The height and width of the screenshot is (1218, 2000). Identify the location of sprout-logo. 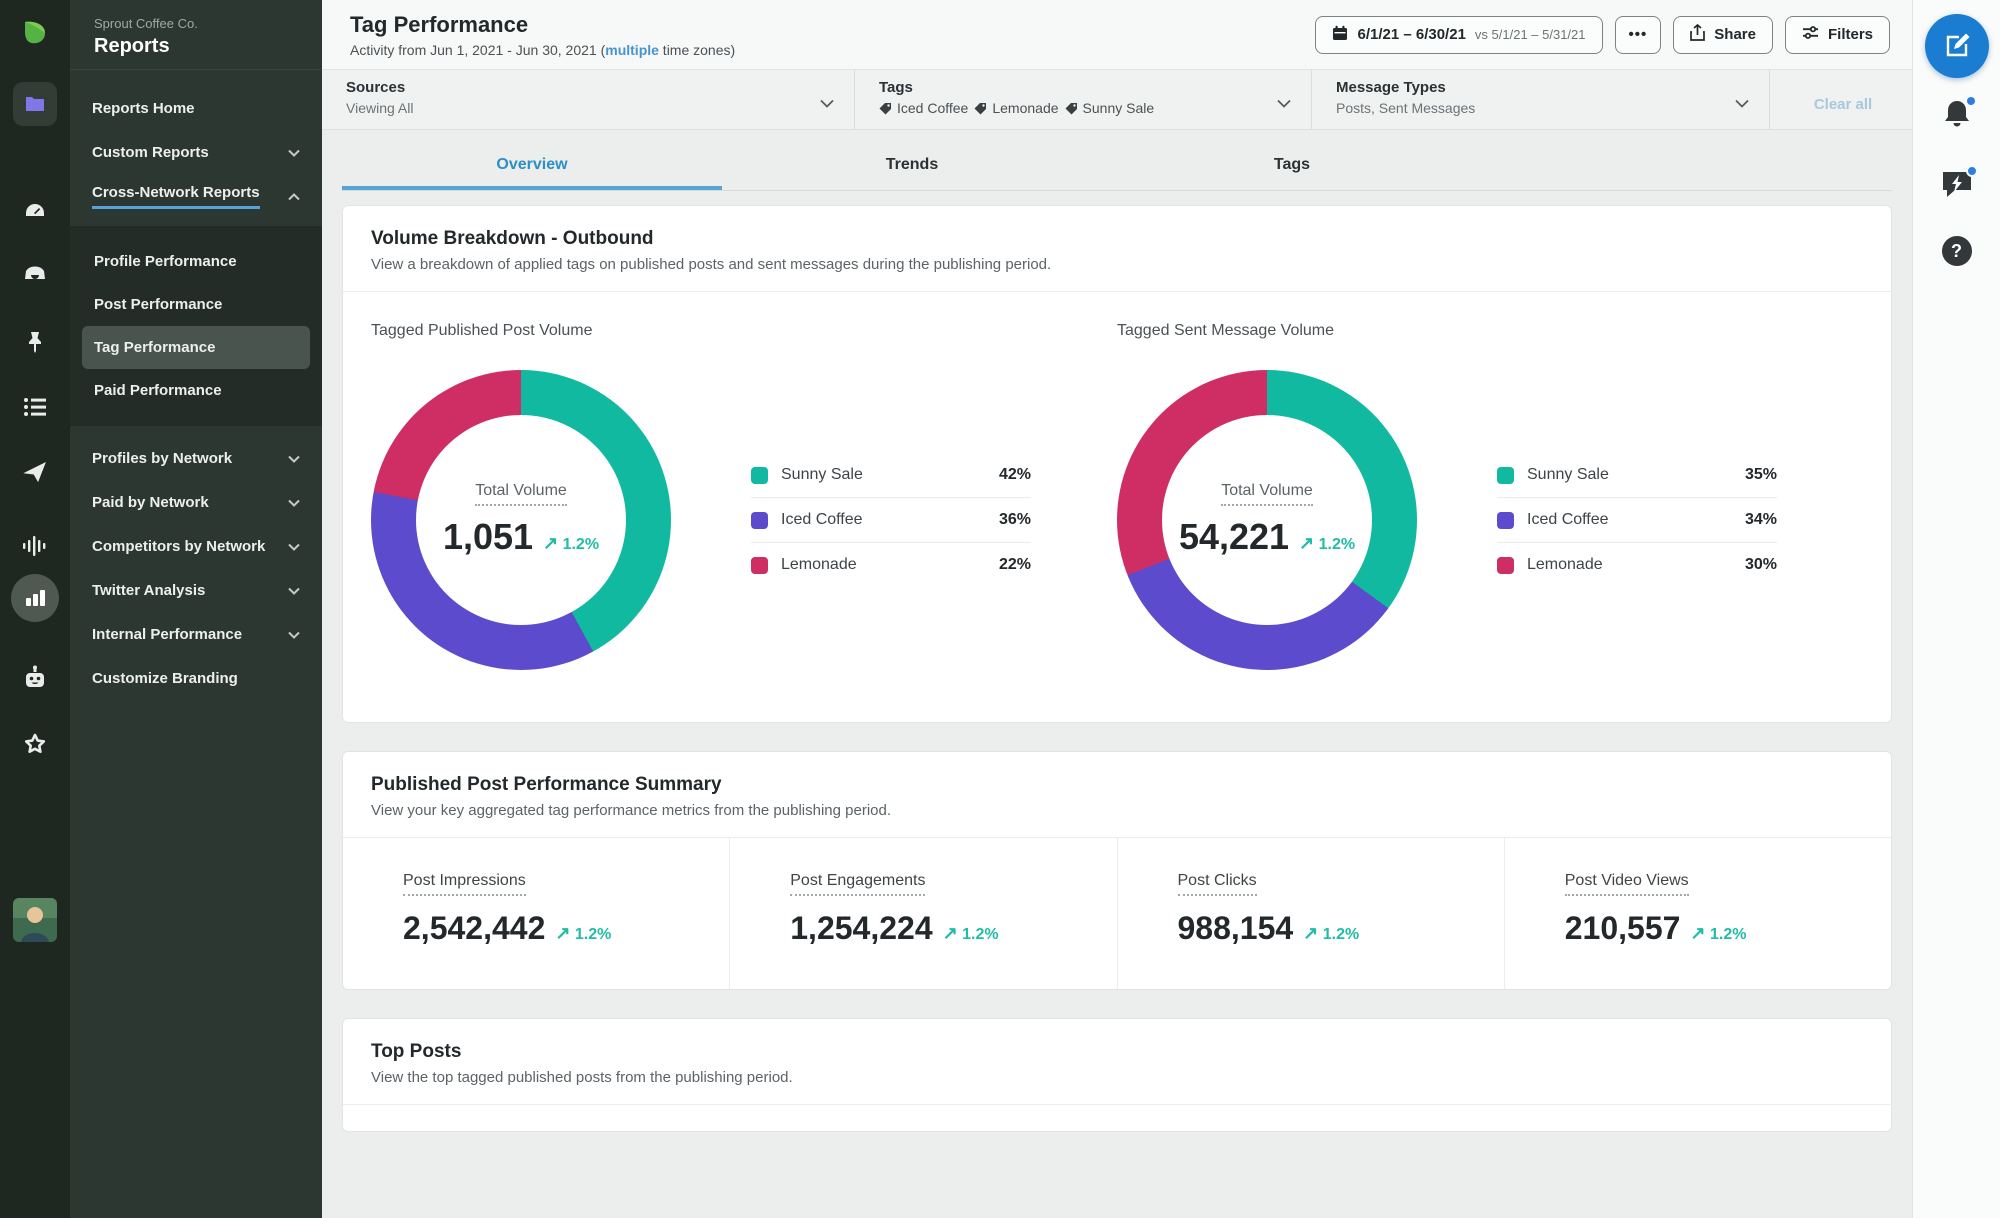
(35, 32).